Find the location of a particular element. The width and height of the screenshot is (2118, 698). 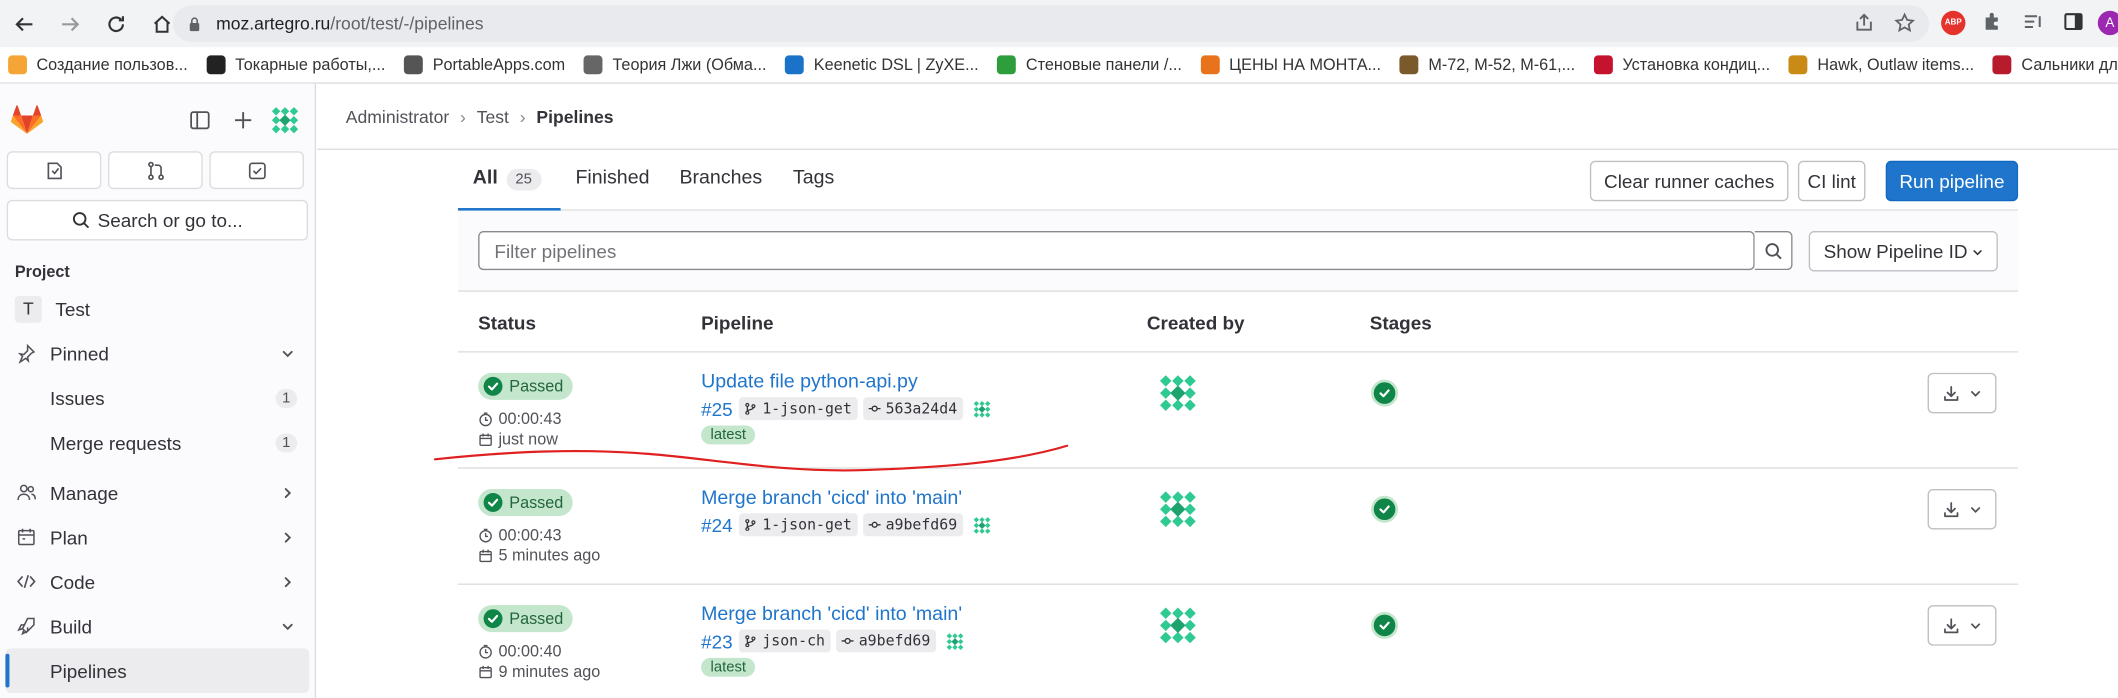

bookmark-star-icon is located at coordinates (1905, 23).